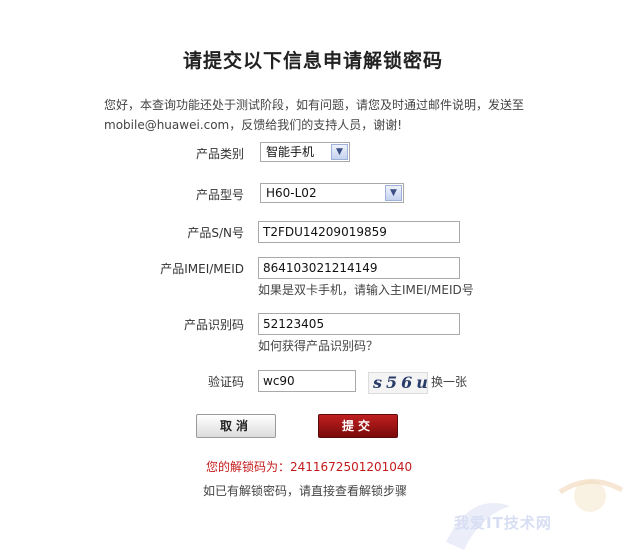 The image size is (626, 555). I want to click on already-have-code-text: 如已有解锁密码，请直接查看解锁步骤, so click(305, 491).